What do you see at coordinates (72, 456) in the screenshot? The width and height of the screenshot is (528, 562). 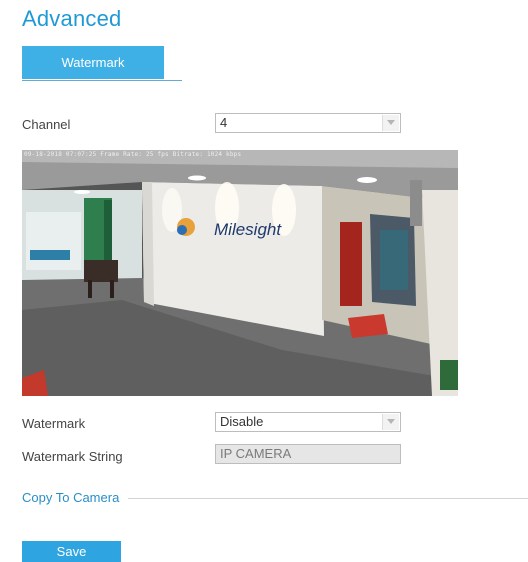 I see `watermark-string-label: Watermark String` at bounding box center [72, 456].